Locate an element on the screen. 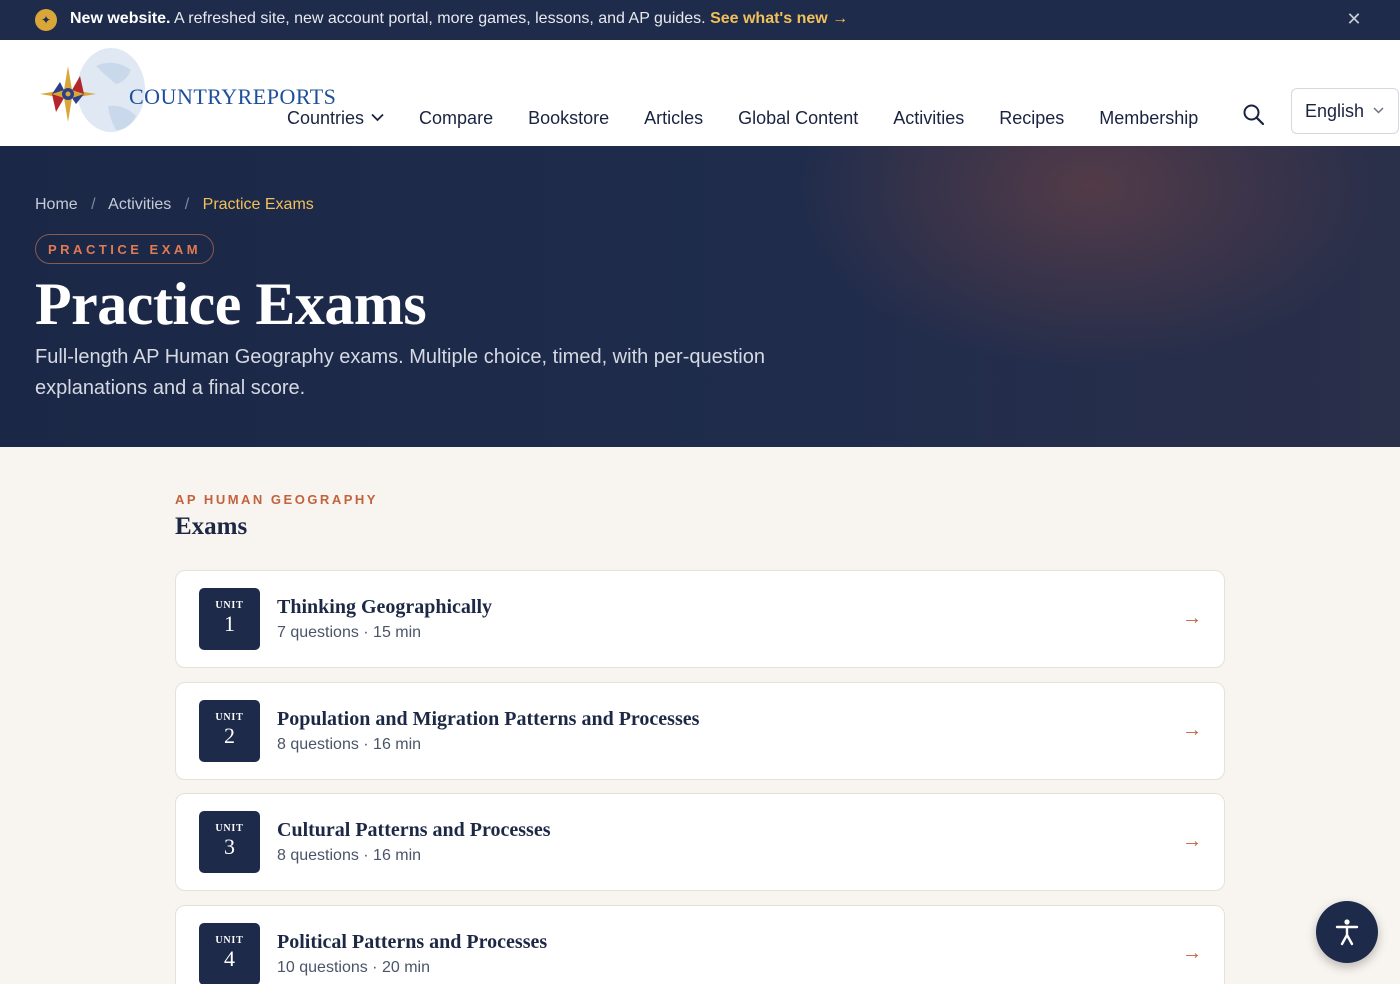  accessibility-button is located at coordinates (1347, 932).